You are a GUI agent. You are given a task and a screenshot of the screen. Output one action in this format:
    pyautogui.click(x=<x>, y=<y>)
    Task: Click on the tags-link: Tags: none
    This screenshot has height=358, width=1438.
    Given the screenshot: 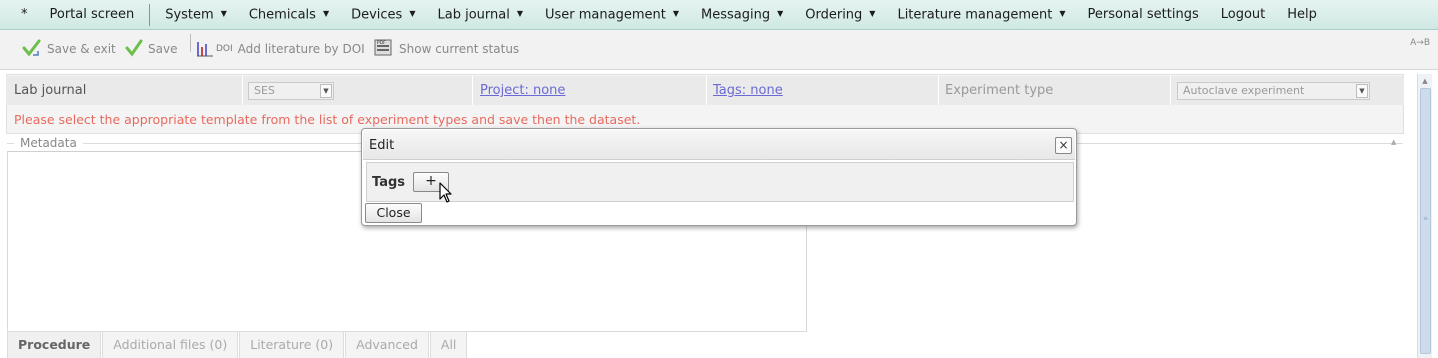 What is the action you would take?
    pyautogui.click(x=748, y=90)
    